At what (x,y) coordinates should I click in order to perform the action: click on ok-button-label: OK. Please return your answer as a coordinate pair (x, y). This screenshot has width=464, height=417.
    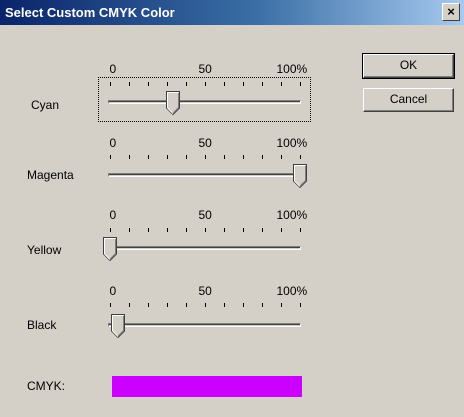
    Looking at the image, I should click on (408, 65).